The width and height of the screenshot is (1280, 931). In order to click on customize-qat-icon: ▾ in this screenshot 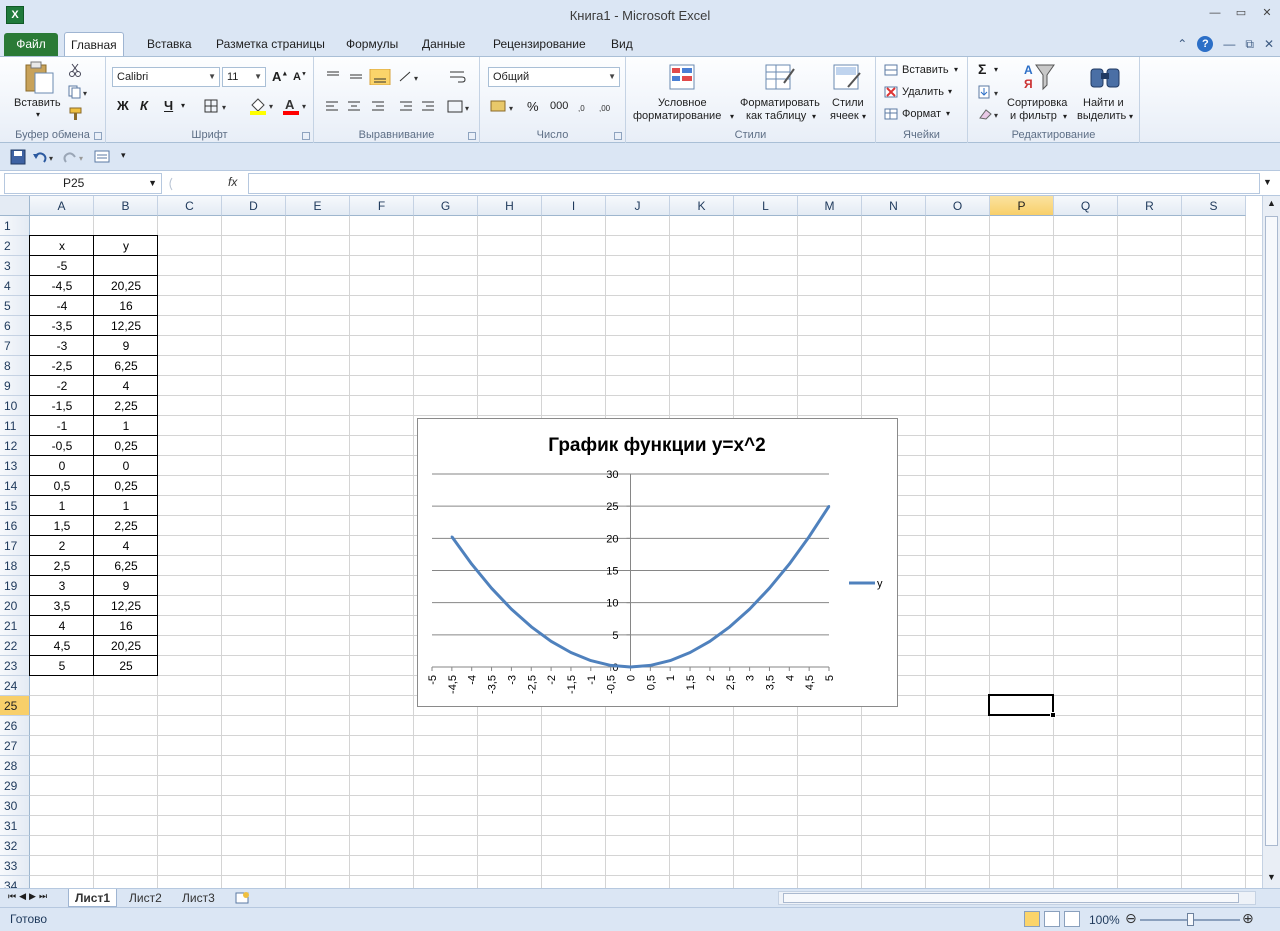, I will do `click(123, 155)`.